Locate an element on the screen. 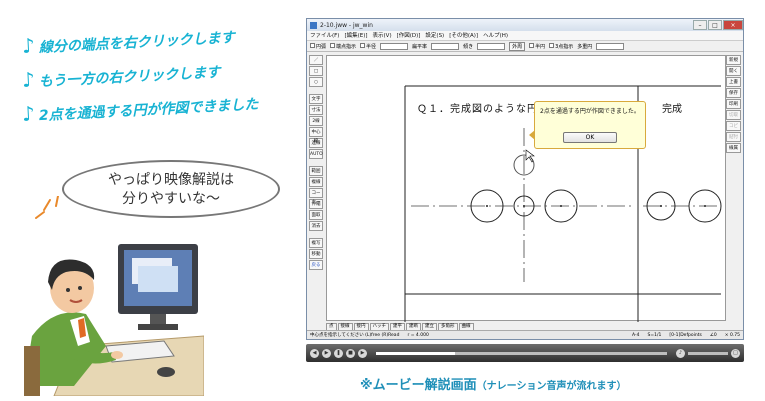  outer-button: 外周 is located at coordinates (517, 46).